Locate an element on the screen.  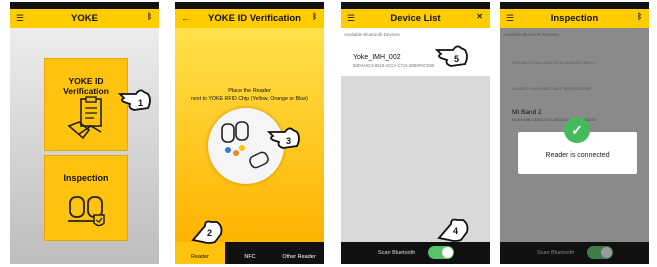
app-bar: ☰ YOKE ᛒ is located at coordinates (84, 18).